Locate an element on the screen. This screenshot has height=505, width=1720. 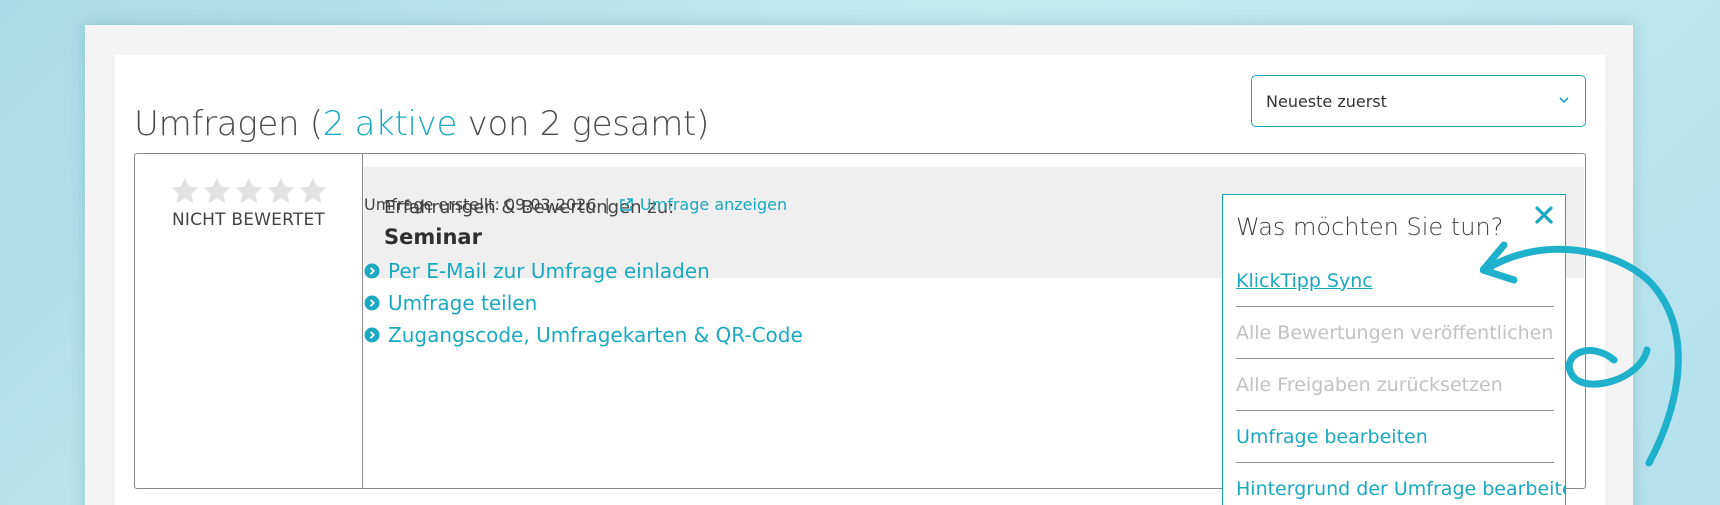
survey-title: Seminar is located at coordinates (433, 237).